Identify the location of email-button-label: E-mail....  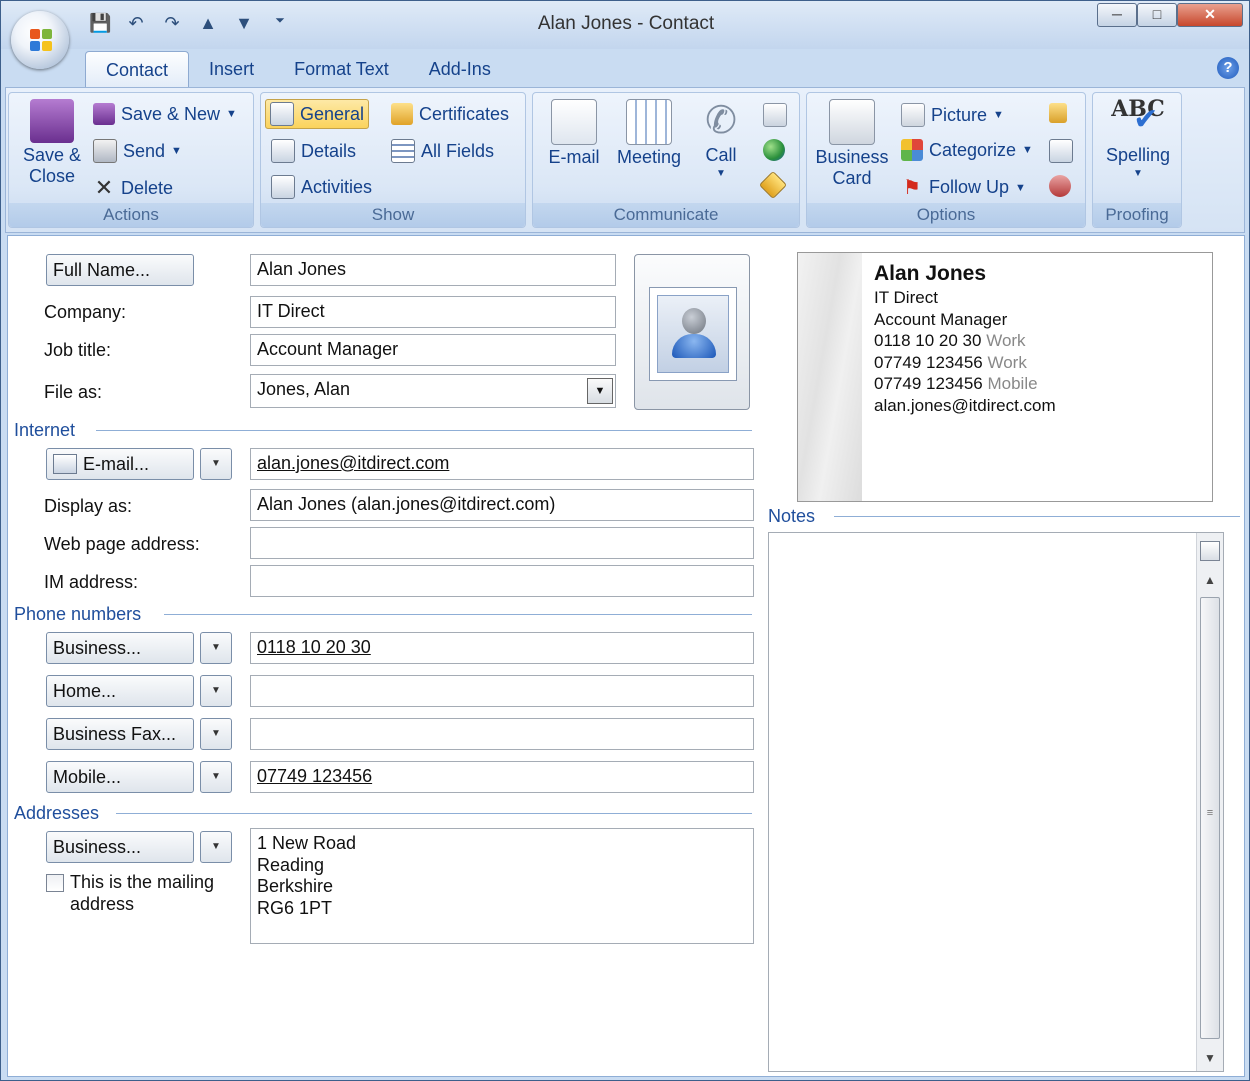
(116, 463).